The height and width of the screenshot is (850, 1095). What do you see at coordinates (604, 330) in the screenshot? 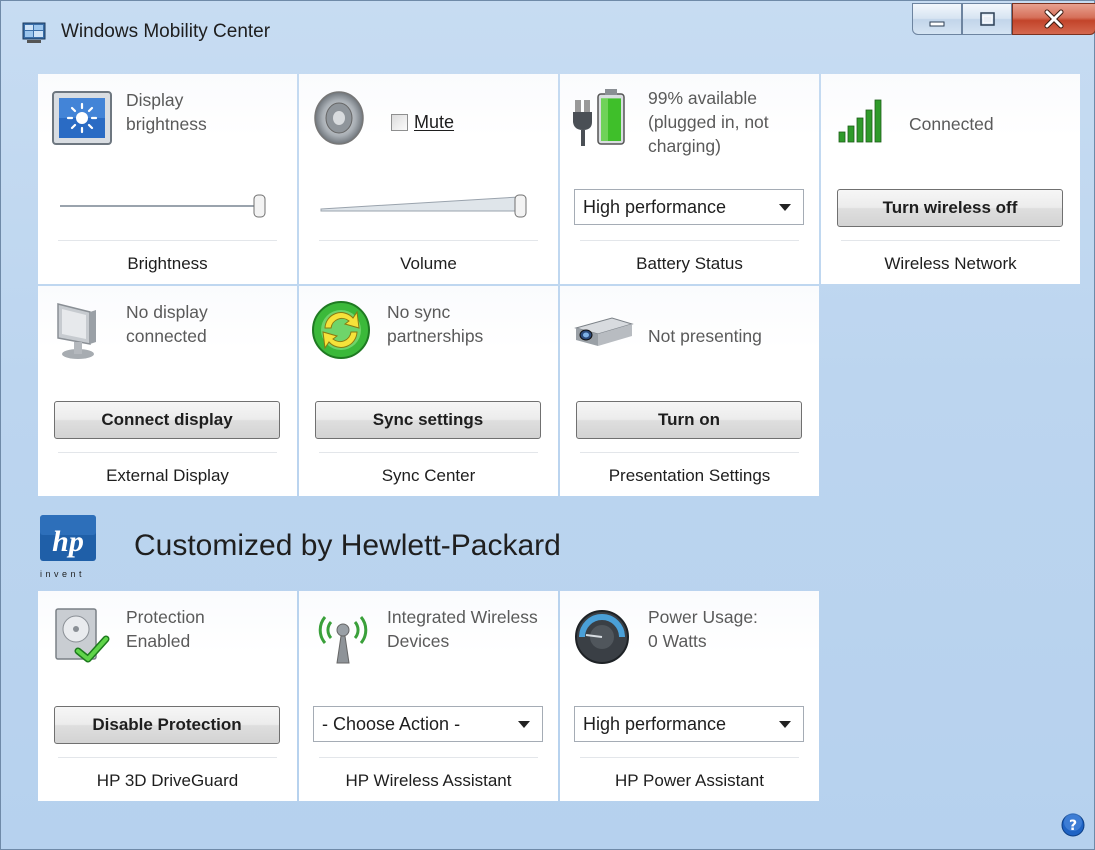
I see `projector-icon` at bounding box center [604, 330].